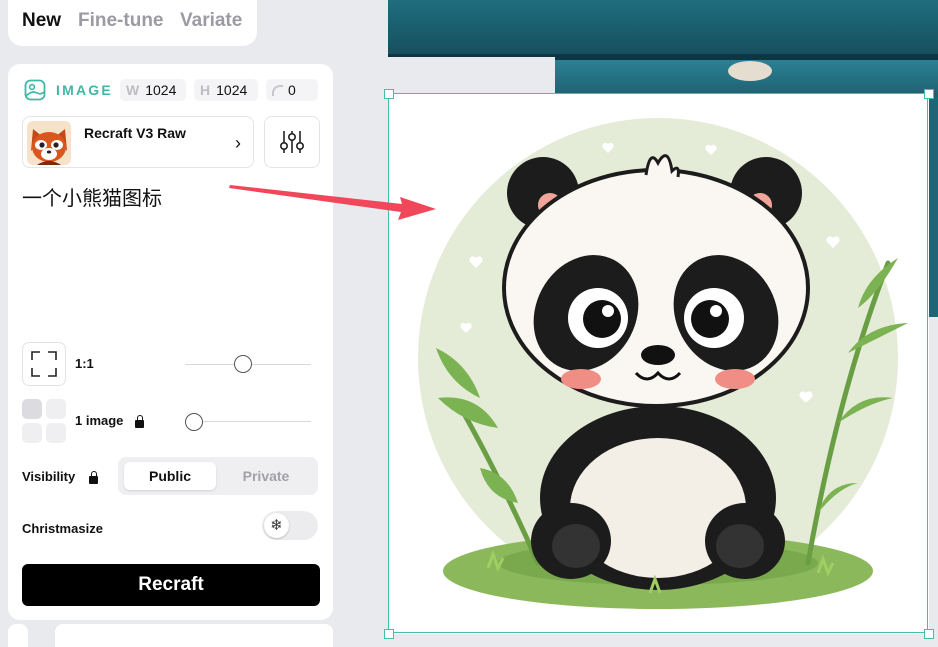 The width and height of the screenshot is (938, 647). Describe the element at coordinates (276, 525) in the screenshot. I see `snowflake-icon: ❄` at that location.